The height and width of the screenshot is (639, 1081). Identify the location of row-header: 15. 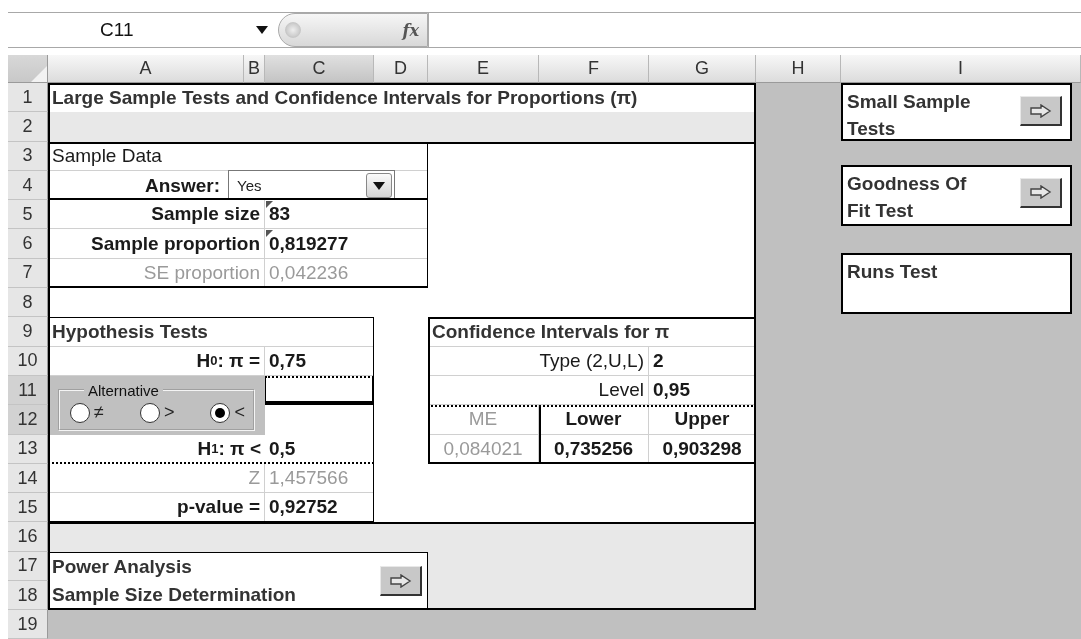
(28, 508).